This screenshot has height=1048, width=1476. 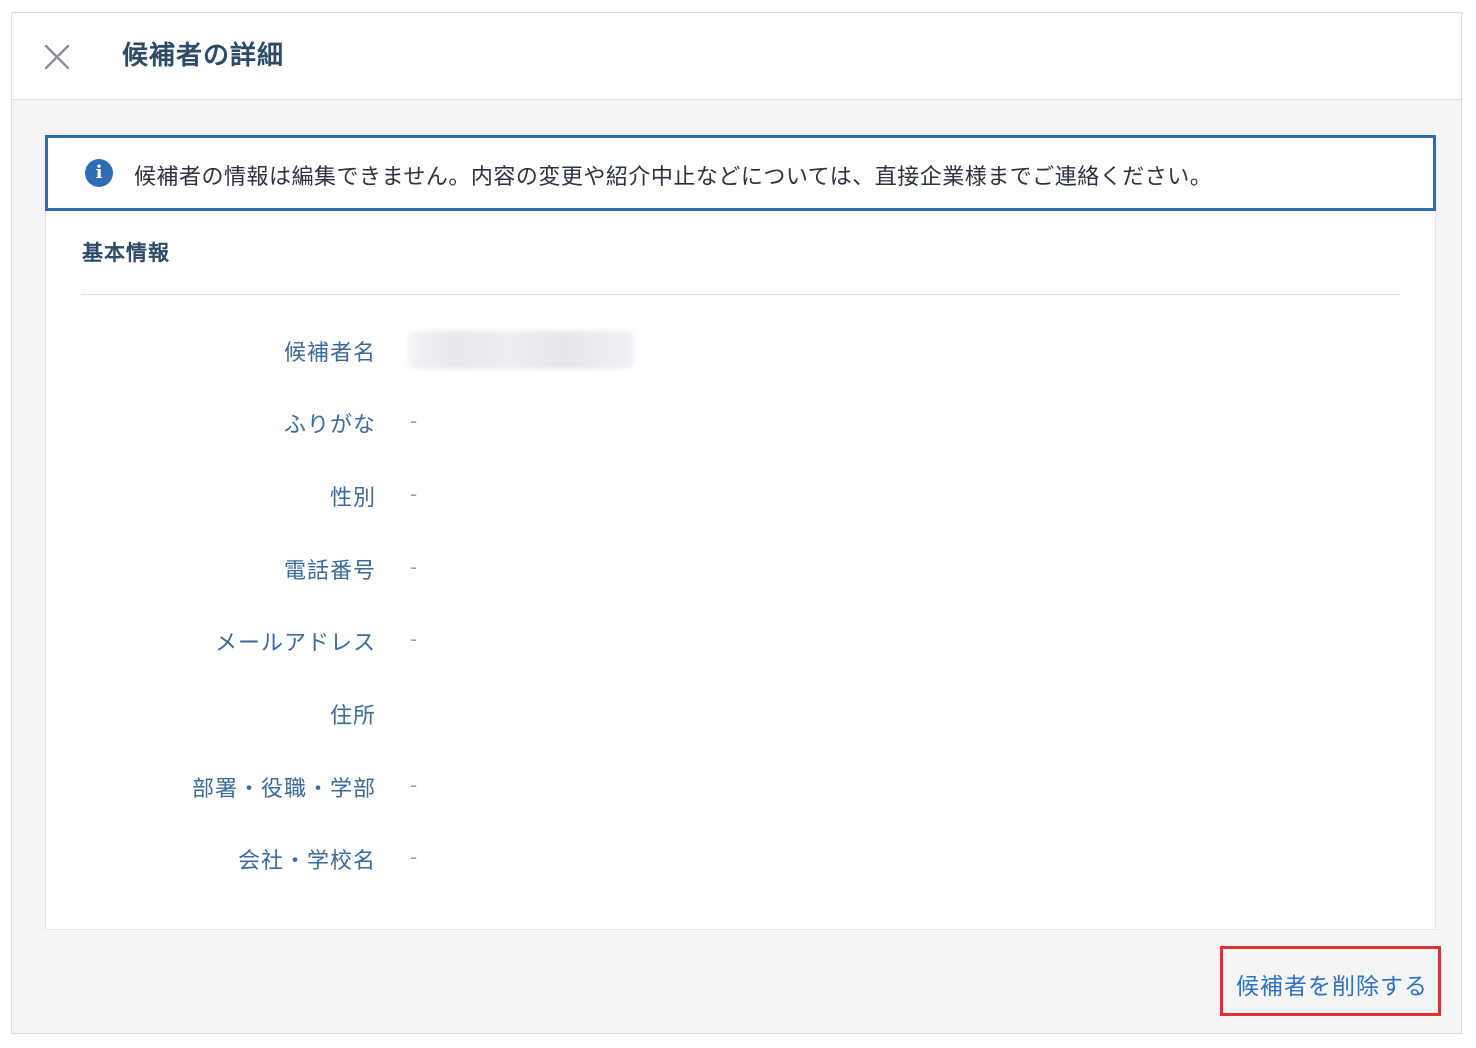 I want to click on field-label: 候補者名, so click(x=329, y=353).